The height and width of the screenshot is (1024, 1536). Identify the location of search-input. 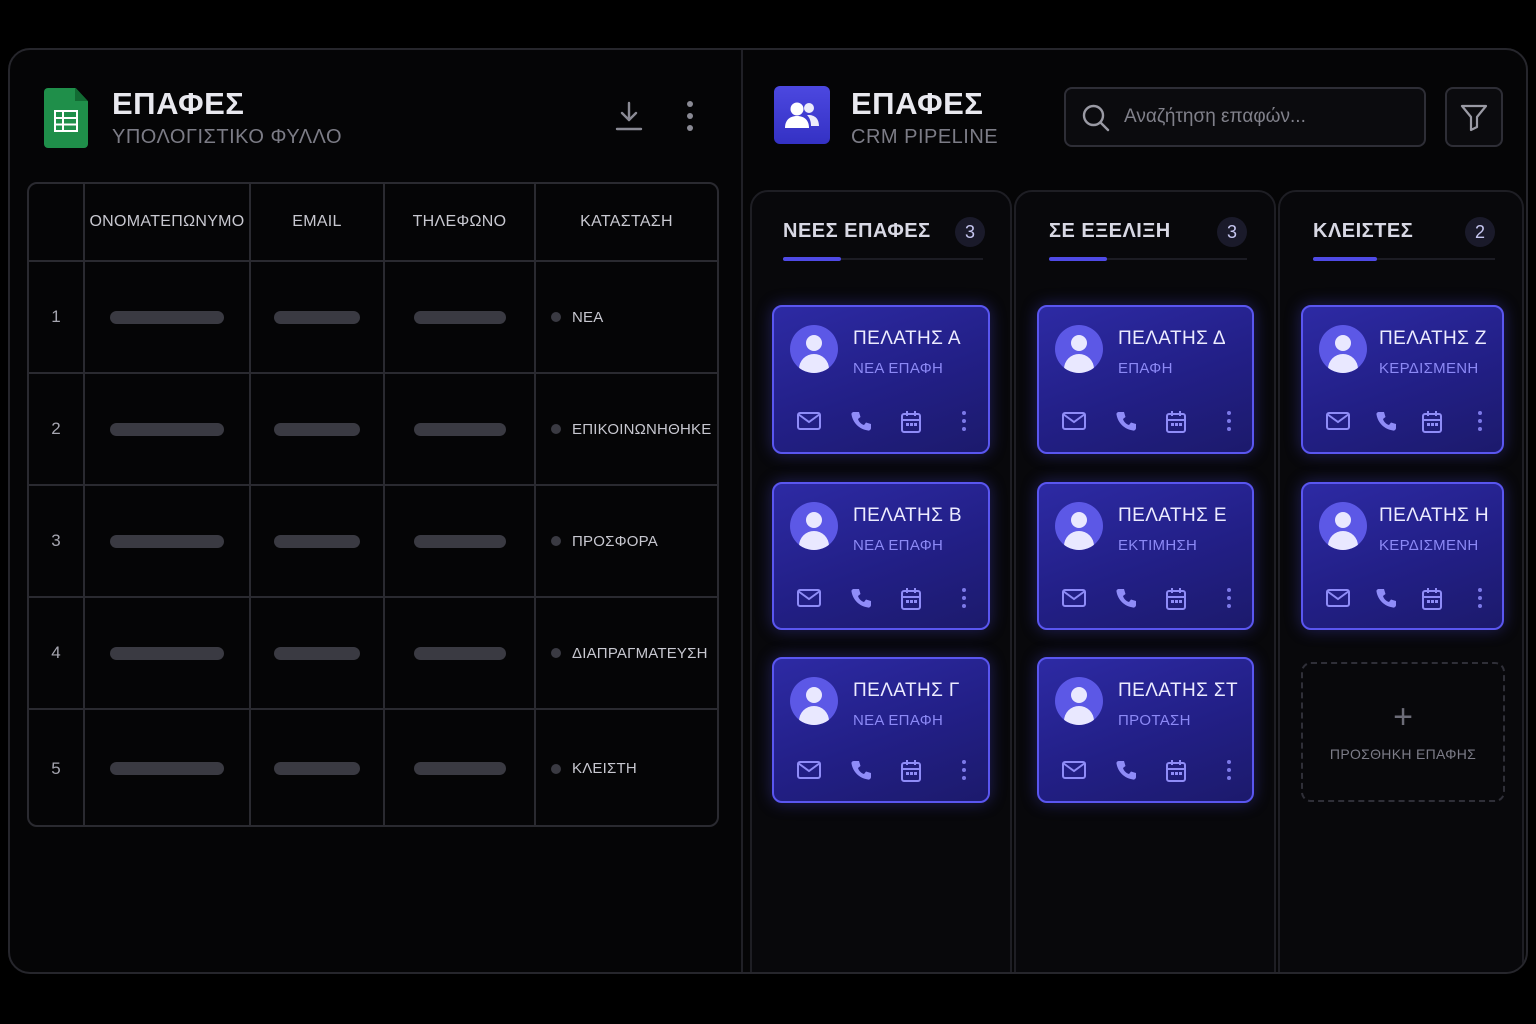
(1269, 117).